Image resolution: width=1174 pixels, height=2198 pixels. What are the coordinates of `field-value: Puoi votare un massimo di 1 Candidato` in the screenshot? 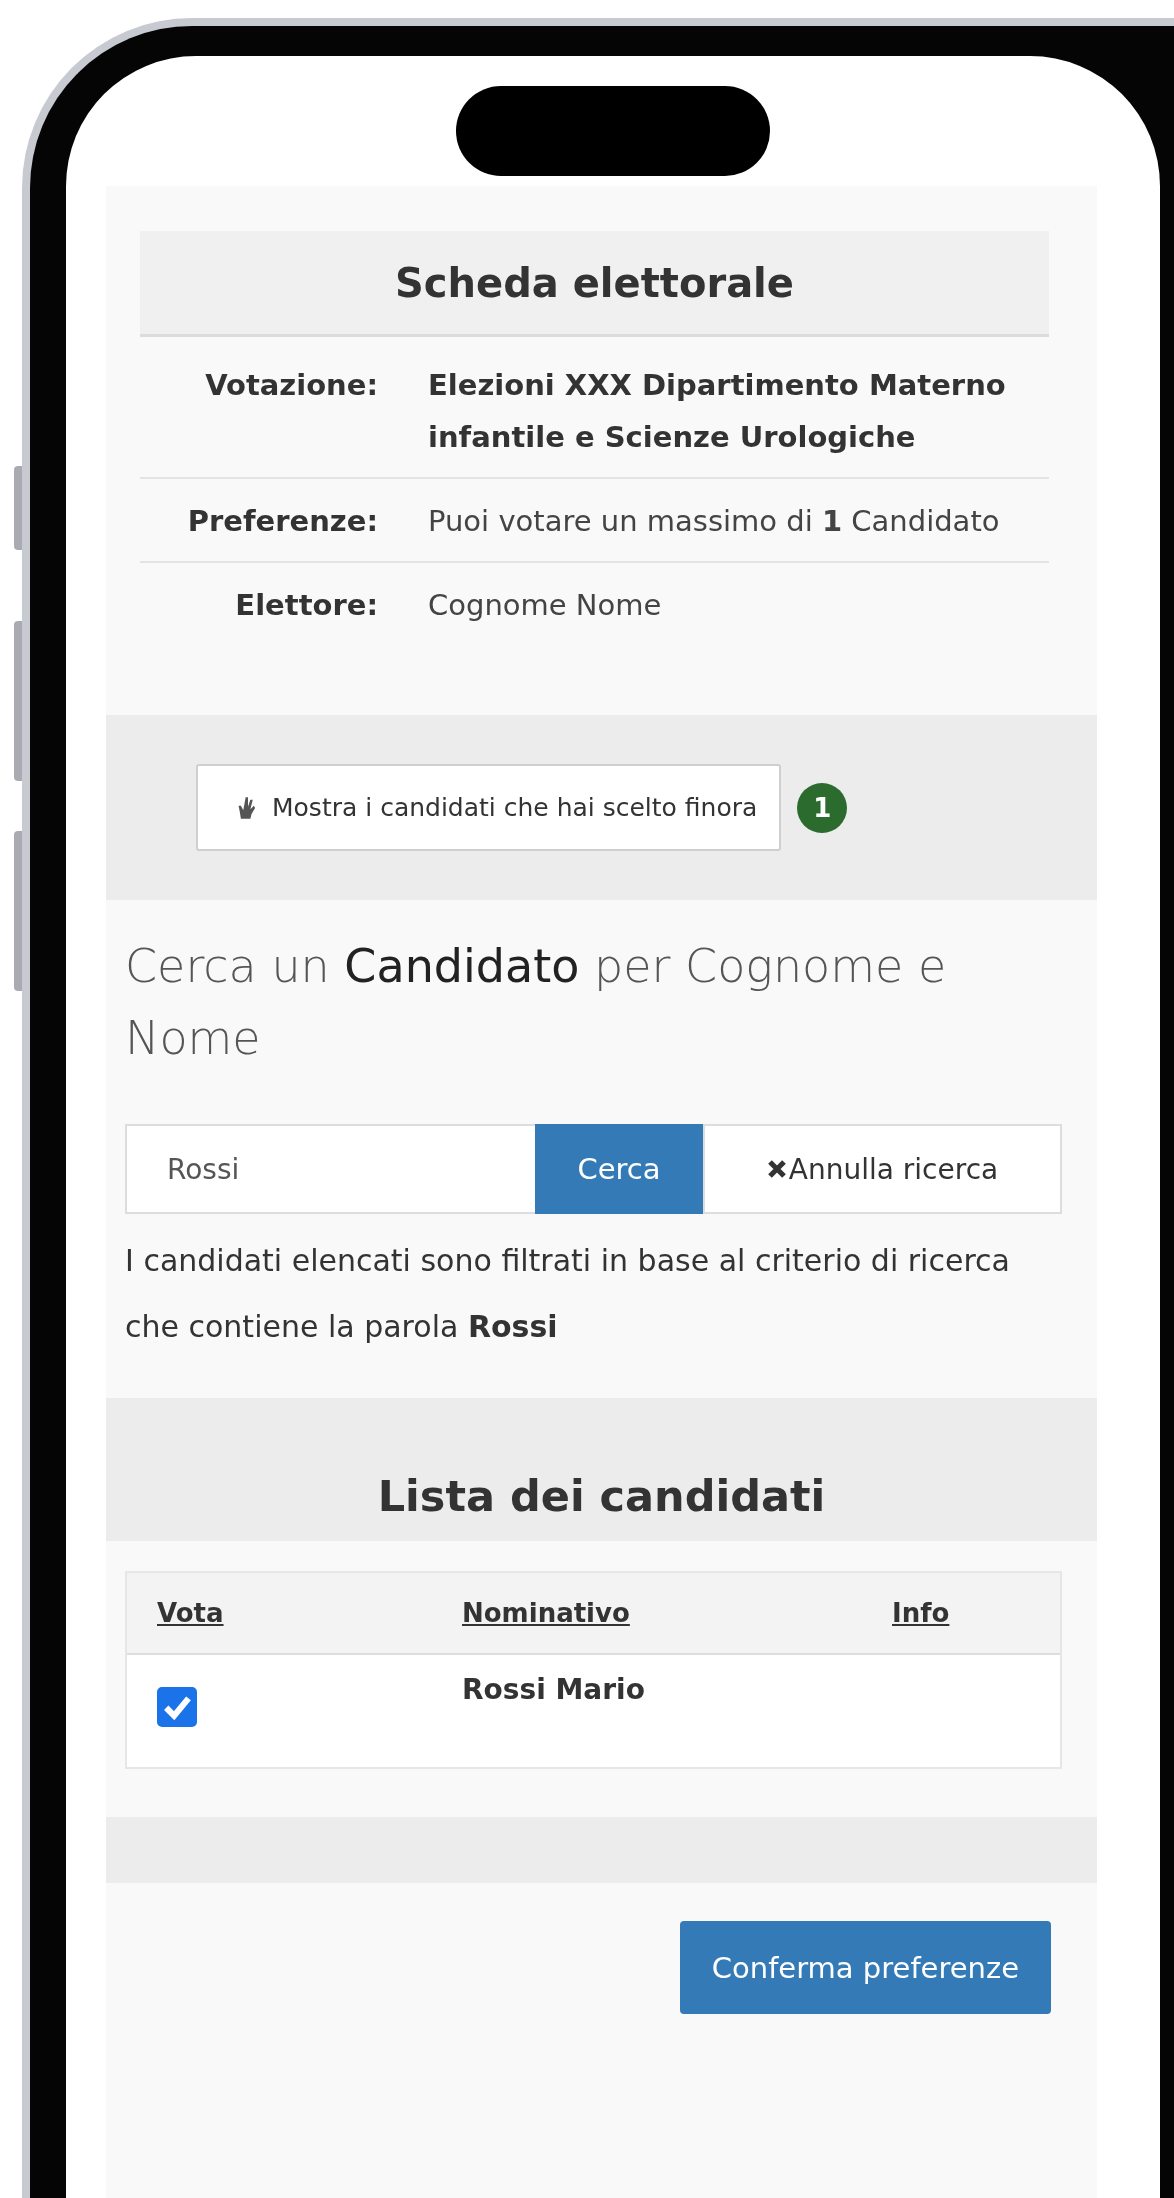 It's located at (714, 521).